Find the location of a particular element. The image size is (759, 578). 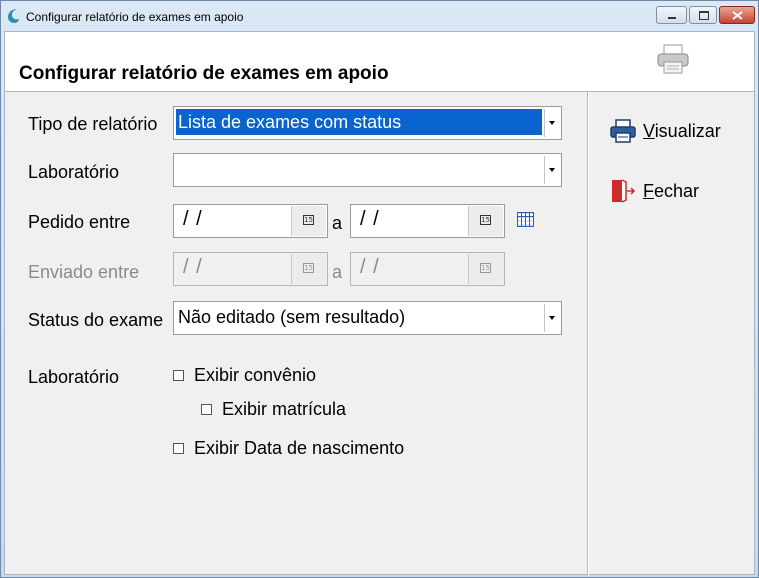

visualizar-button: Visualizar is located at coordinates (665, 131).